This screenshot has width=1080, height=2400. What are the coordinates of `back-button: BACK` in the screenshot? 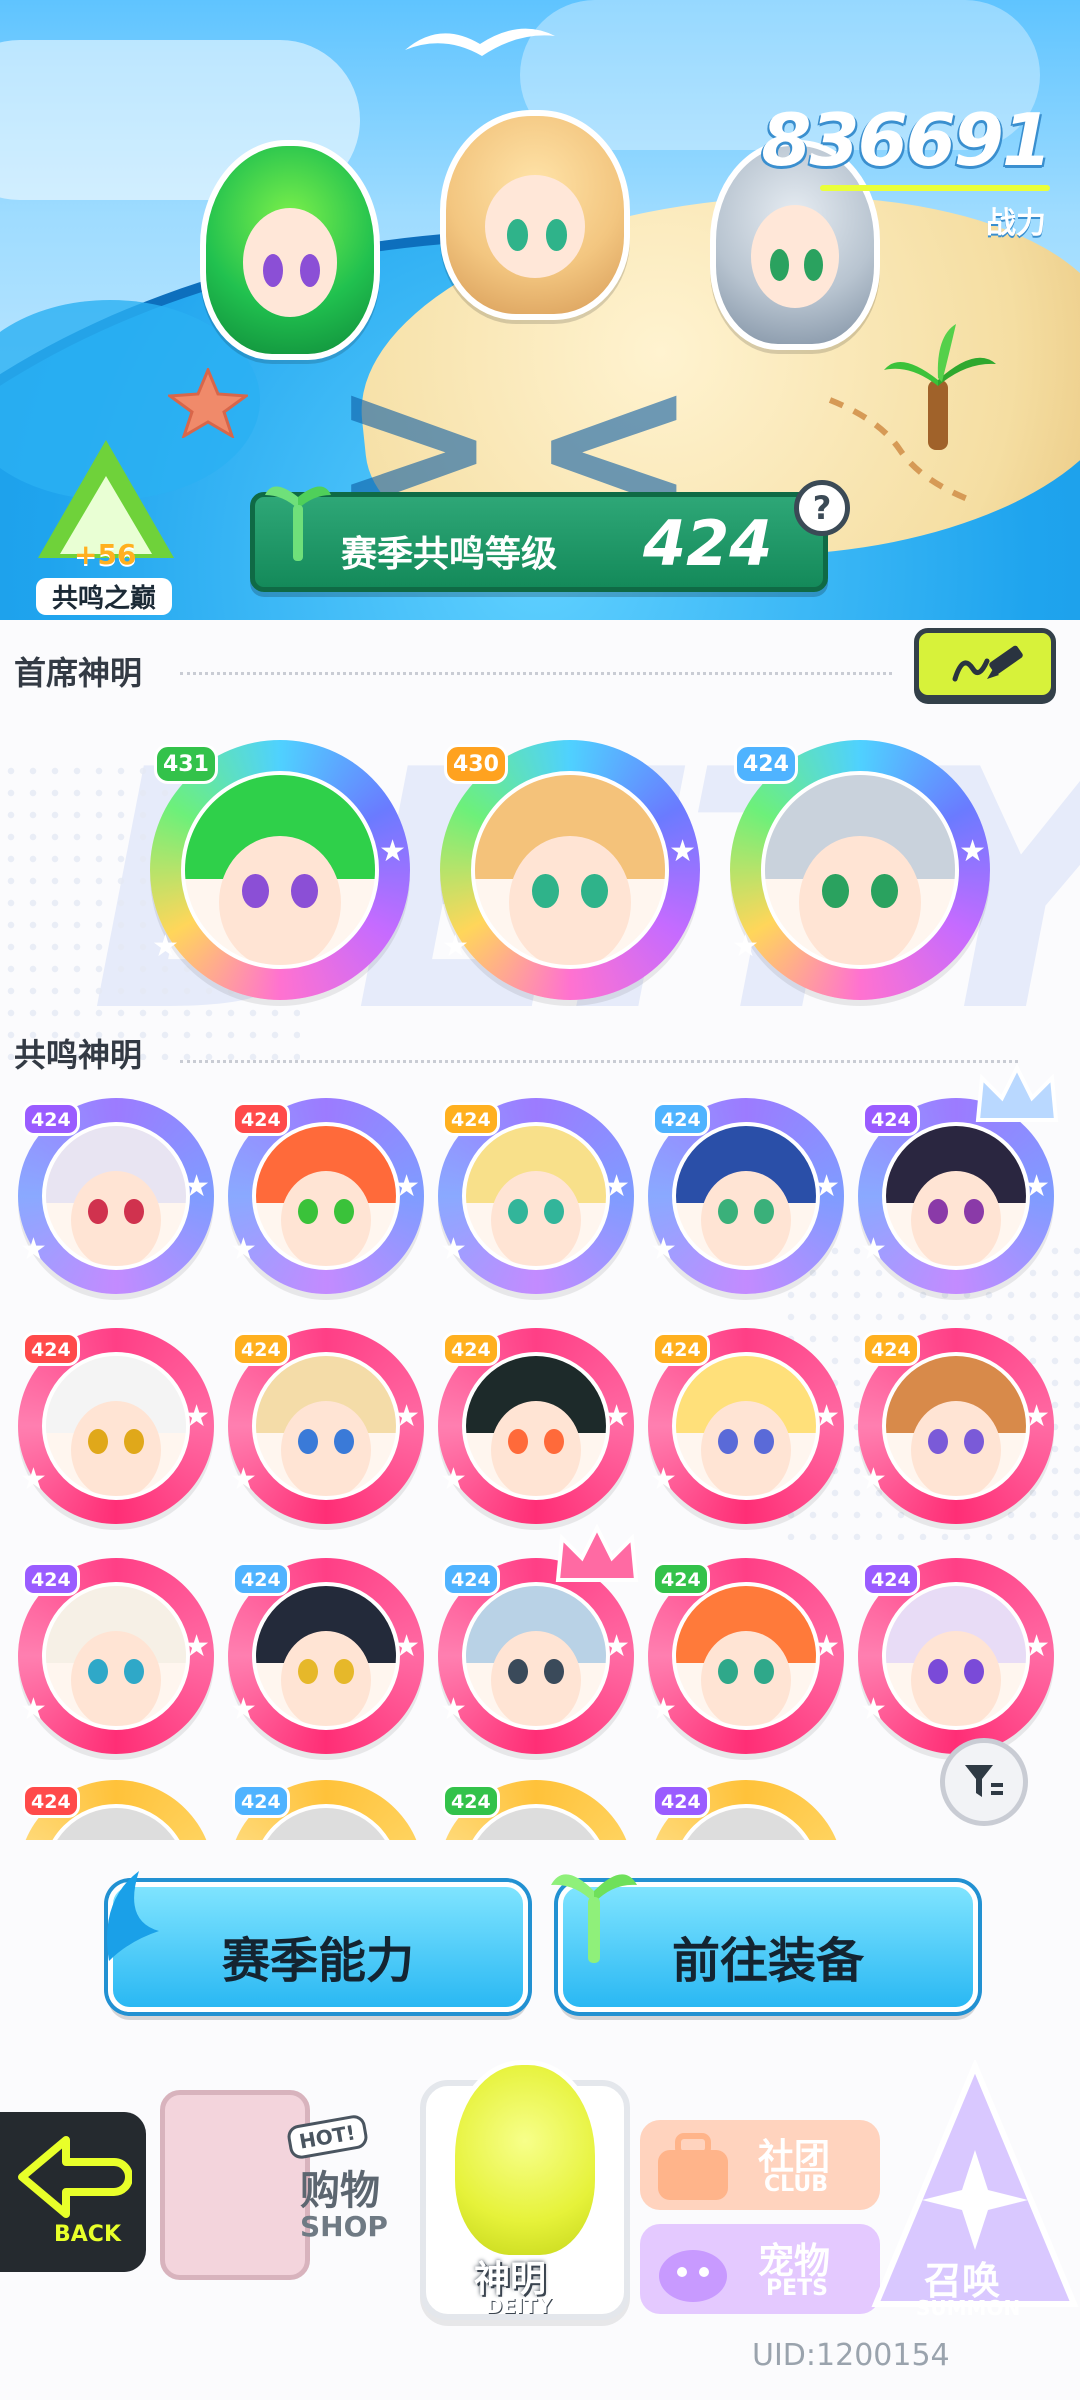 It's located at (73, 2192).